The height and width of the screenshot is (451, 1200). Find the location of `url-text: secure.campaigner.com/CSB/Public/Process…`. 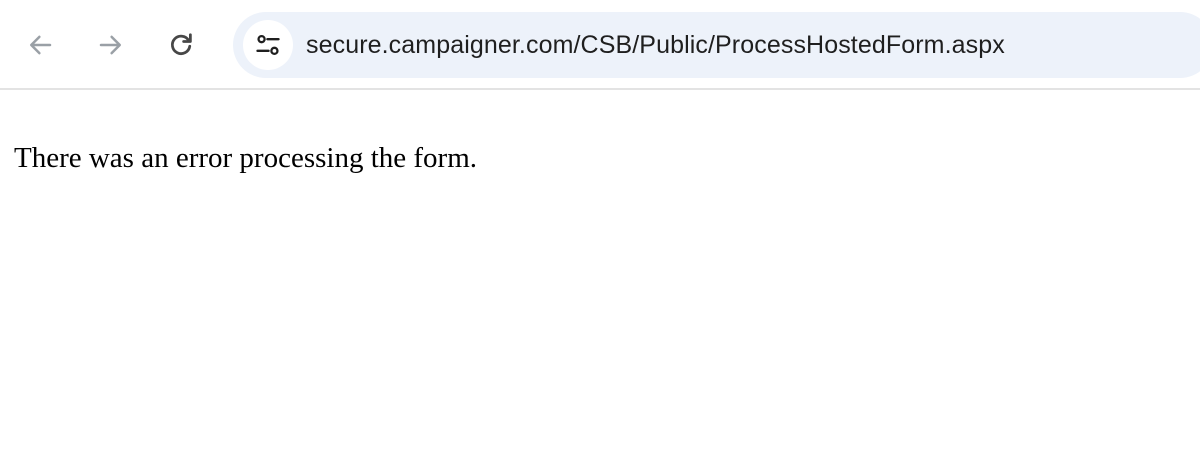

url-text: secure.campaigner.com/CSB/Public/Process… is located at coordinates (655, 45).